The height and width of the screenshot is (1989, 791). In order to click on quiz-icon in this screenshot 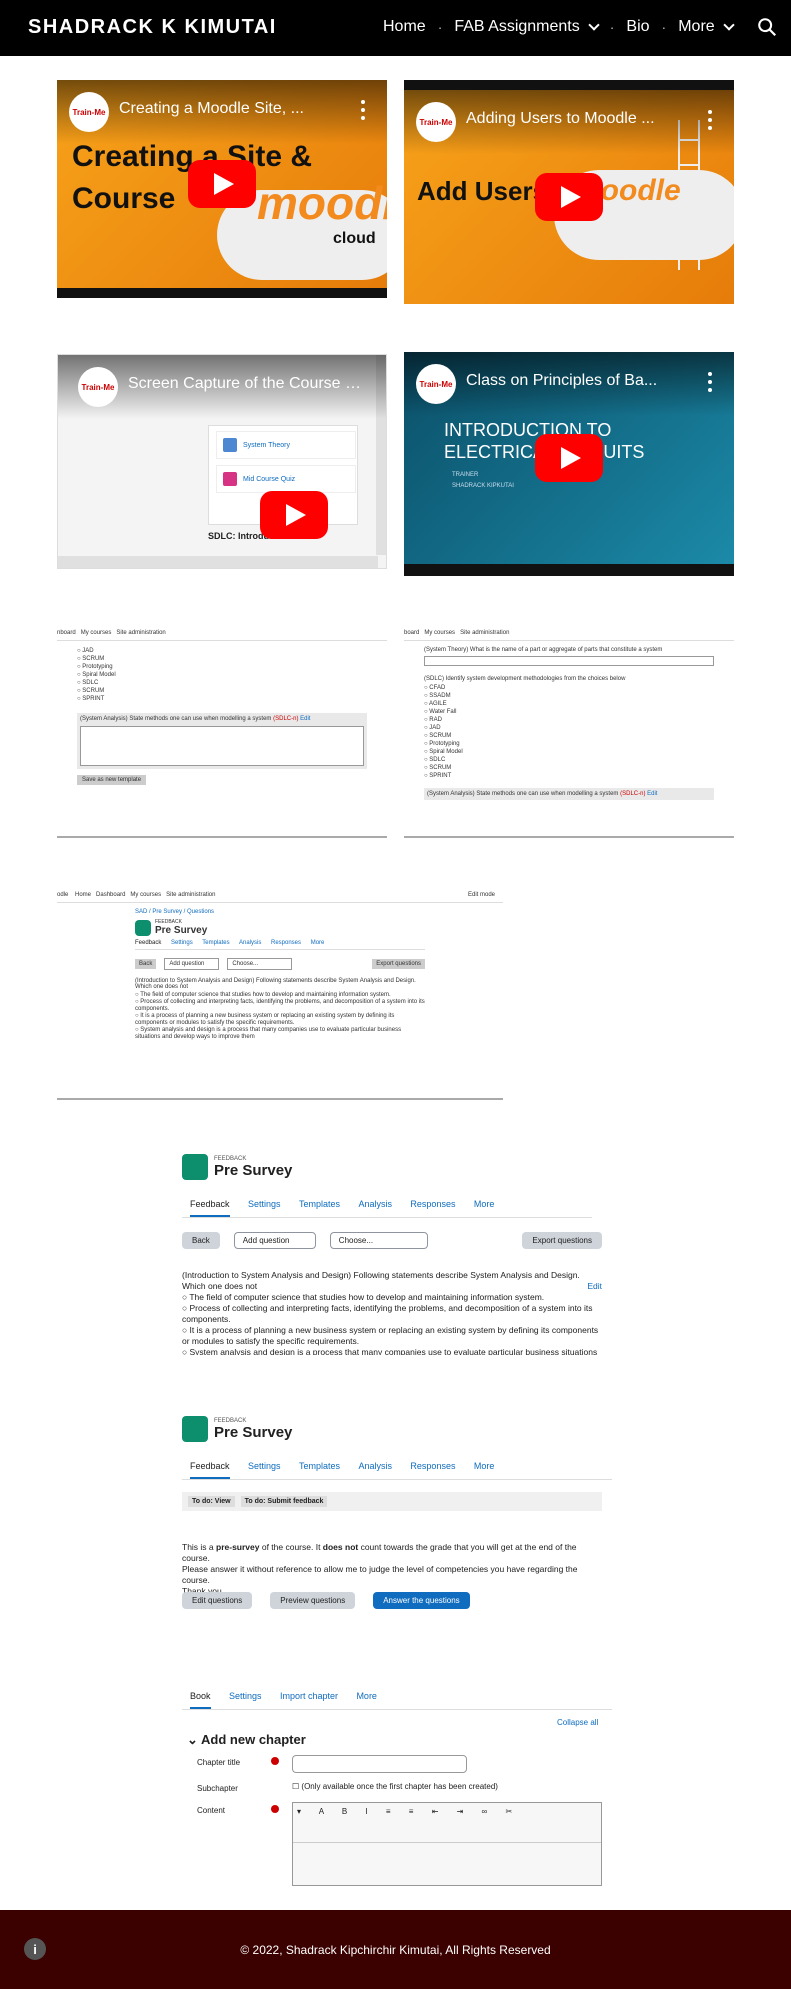, I will do `click(230, 479)`.